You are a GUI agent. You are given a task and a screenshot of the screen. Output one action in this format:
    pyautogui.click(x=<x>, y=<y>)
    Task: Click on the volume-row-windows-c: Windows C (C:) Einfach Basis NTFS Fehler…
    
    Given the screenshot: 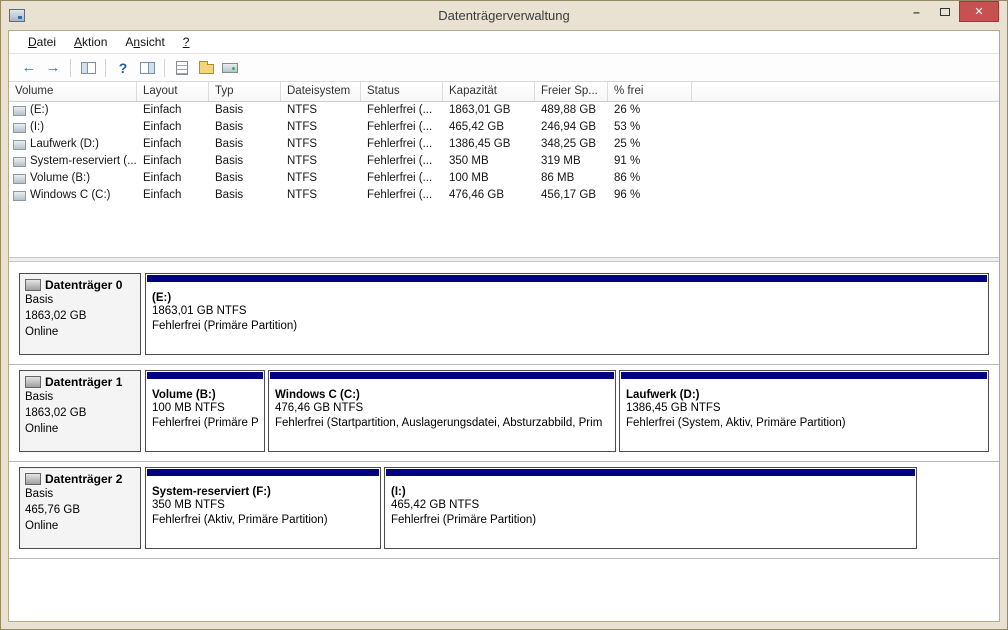 What is the action you would take?
    pyautogui.click(x=504, y=195)
    